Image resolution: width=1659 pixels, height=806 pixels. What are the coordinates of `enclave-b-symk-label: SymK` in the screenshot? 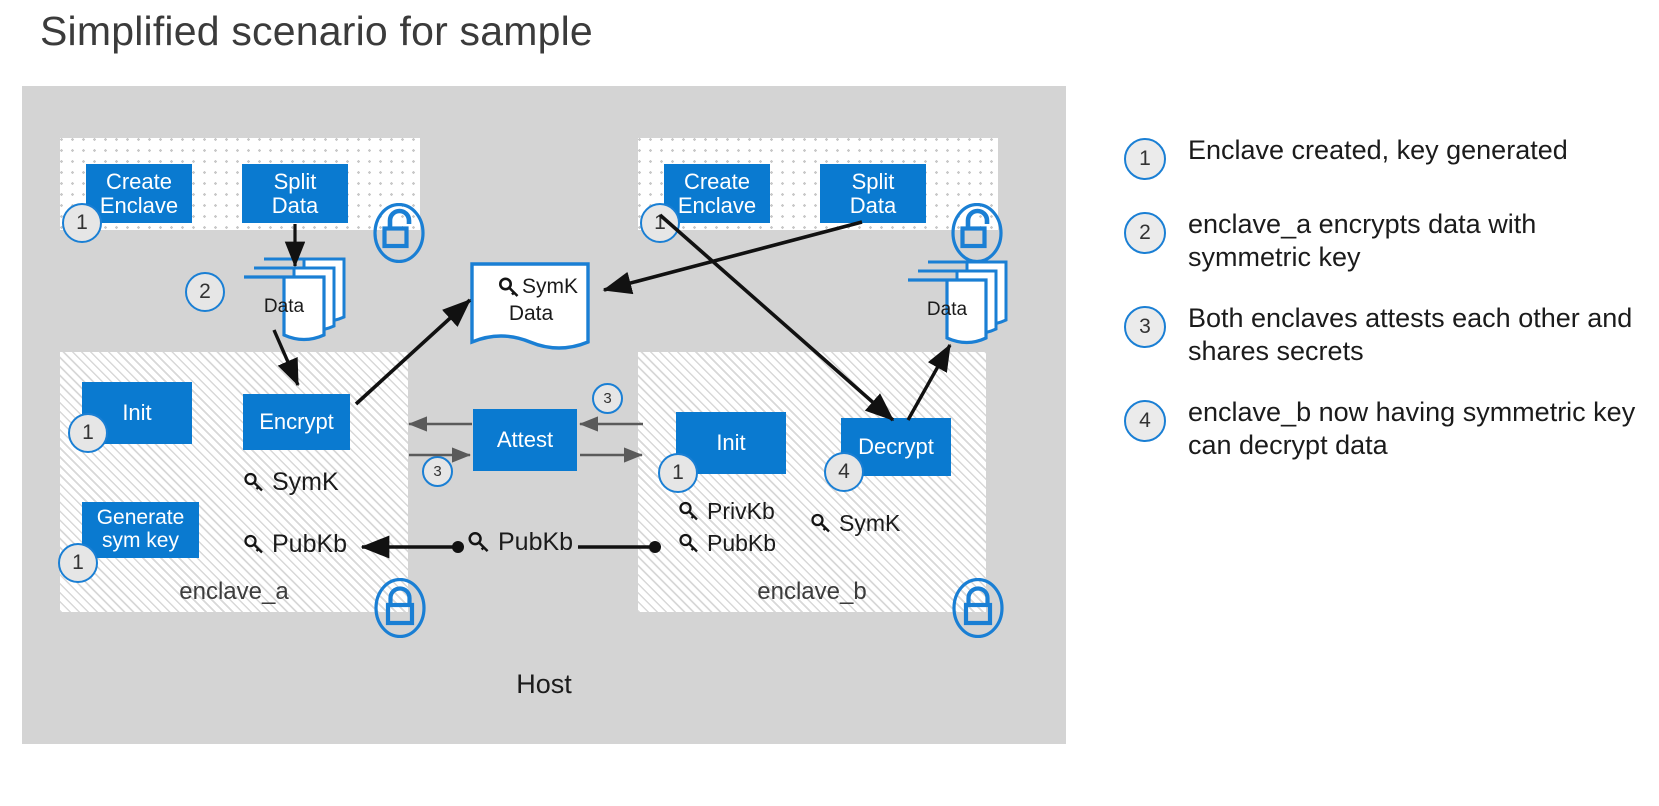 It's located at (870, 523).